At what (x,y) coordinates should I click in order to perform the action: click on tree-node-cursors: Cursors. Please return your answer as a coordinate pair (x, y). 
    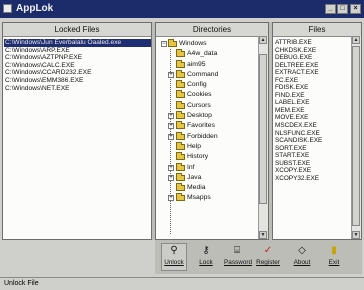
    Looking at the image, I should click on (208, 105).